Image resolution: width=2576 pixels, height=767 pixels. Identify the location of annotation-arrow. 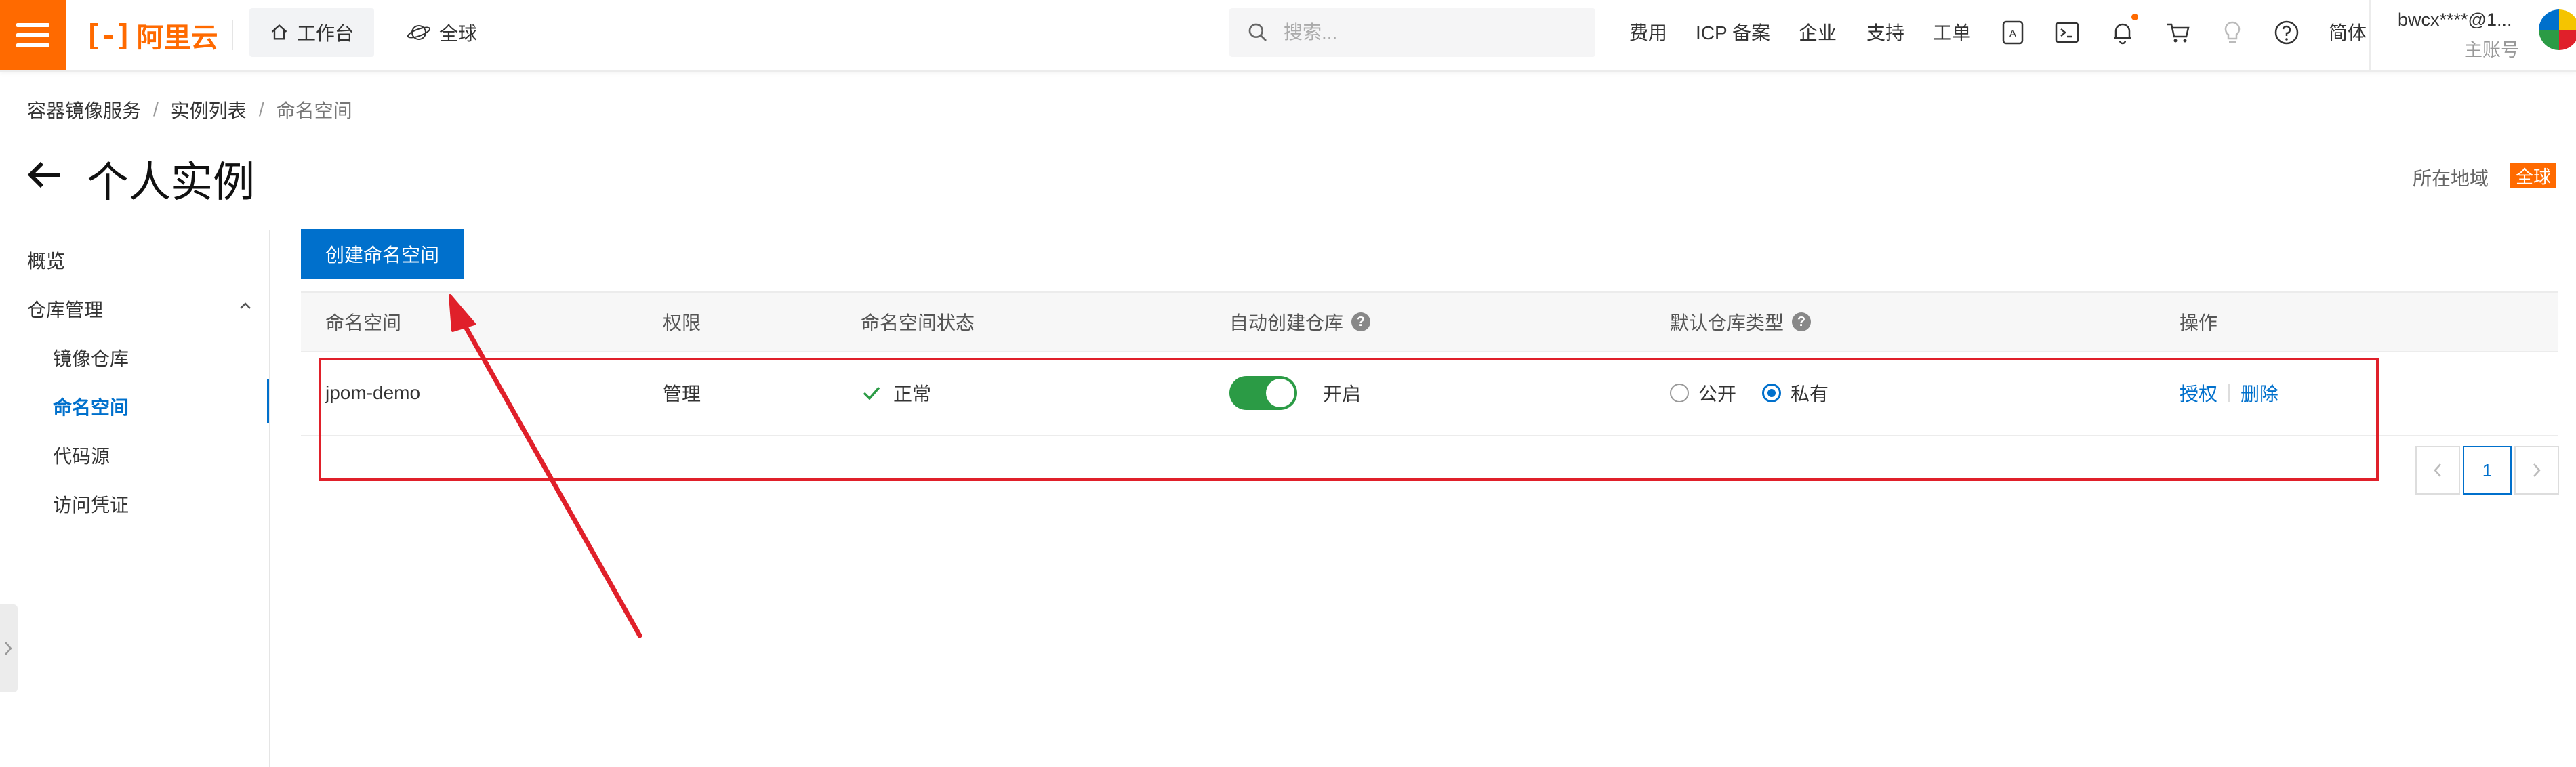
(545, 466).